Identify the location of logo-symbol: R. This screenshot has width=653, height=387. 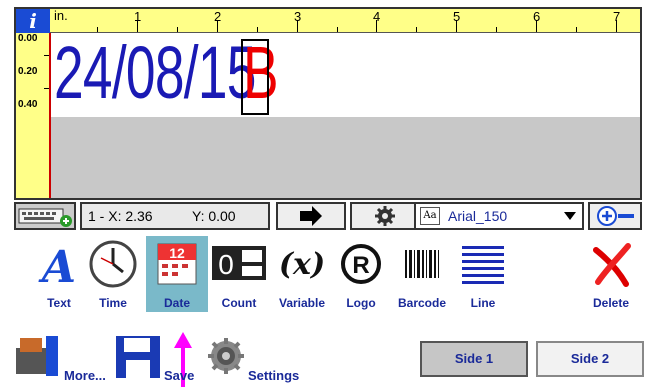
(360, 265).